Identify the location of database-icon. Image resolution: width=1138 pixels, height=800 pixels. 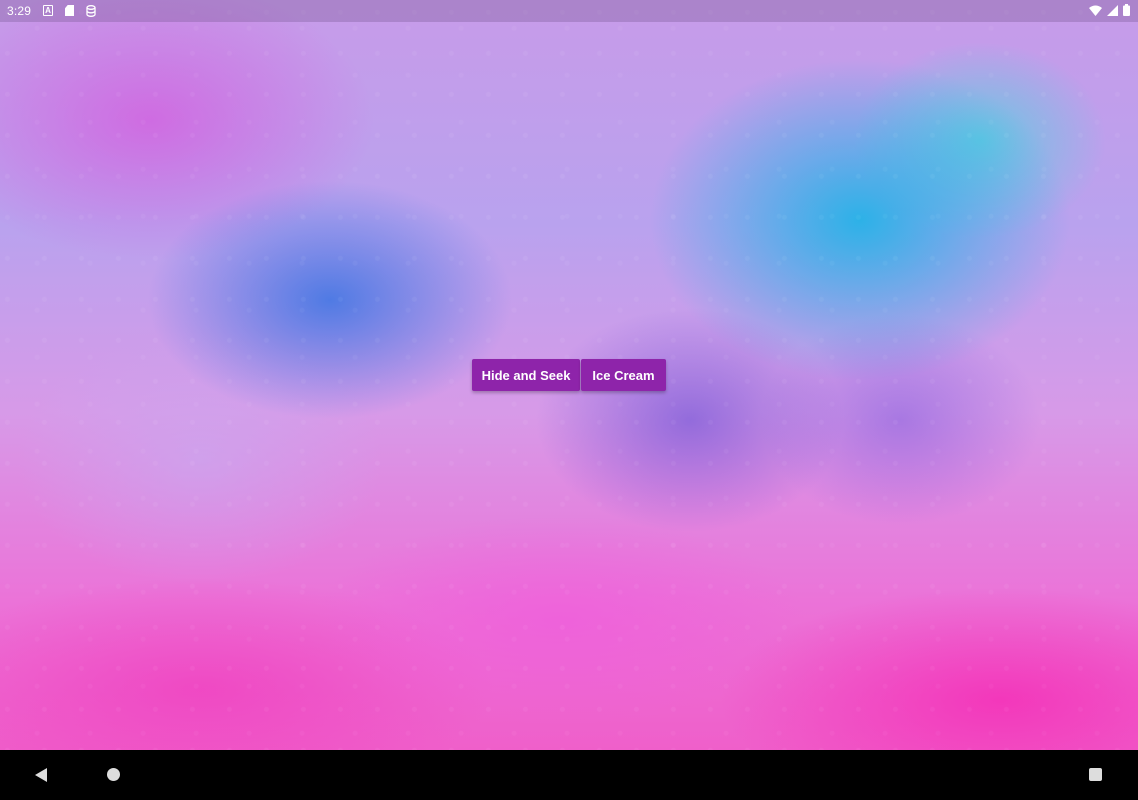
(91, 11).